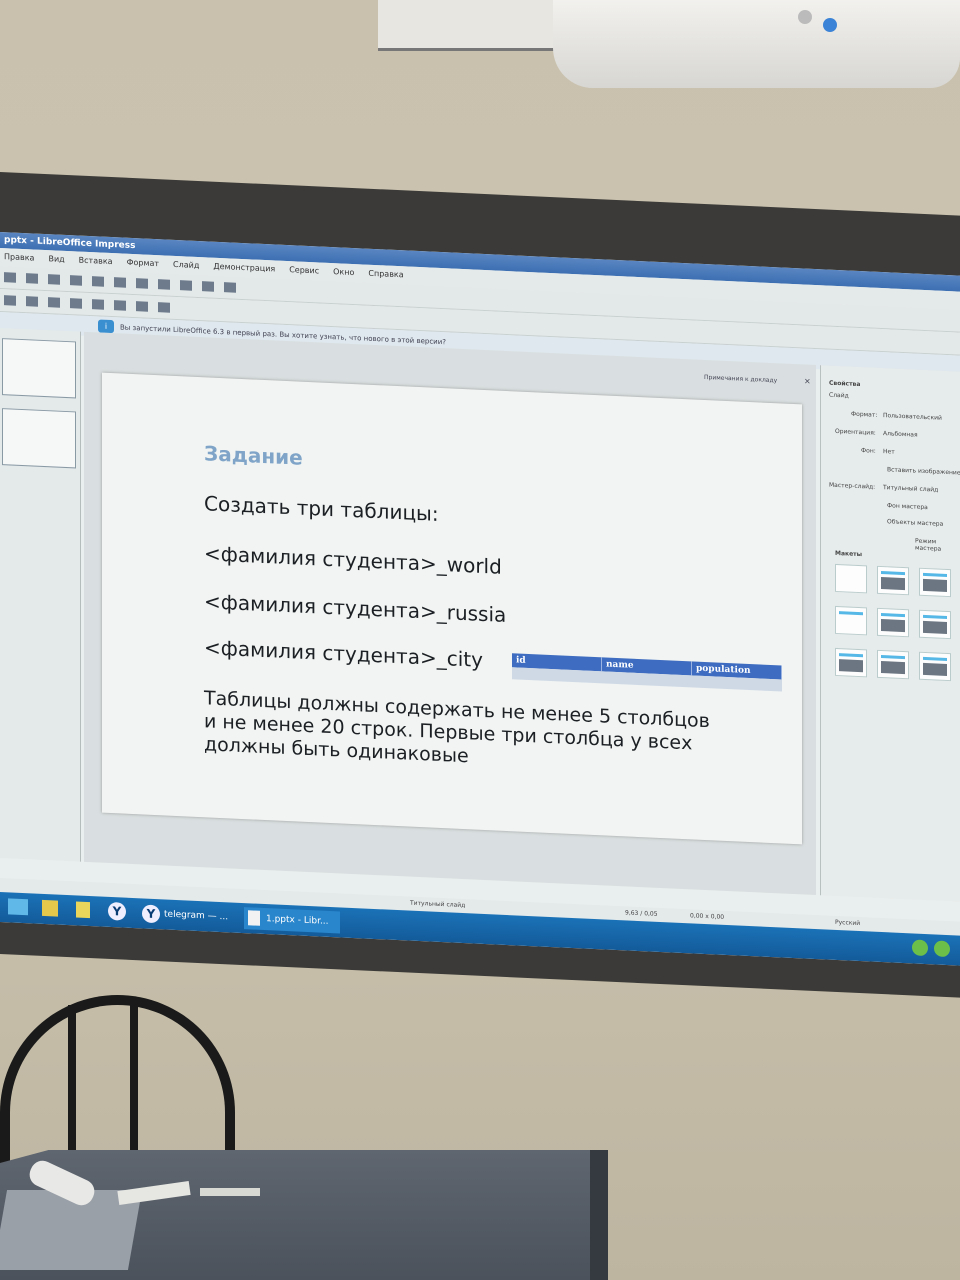 The width and height of the screenshot is (960, 1280). I want to click on menu-insert: Вставка, so click(96, 262).